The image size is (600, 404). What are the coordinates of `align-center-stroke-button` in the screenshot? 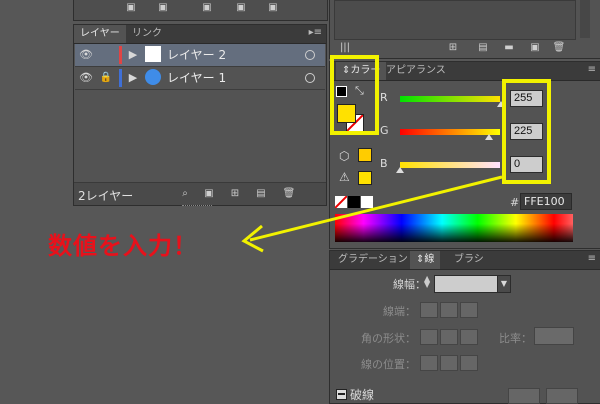 It's located at (429, 363).